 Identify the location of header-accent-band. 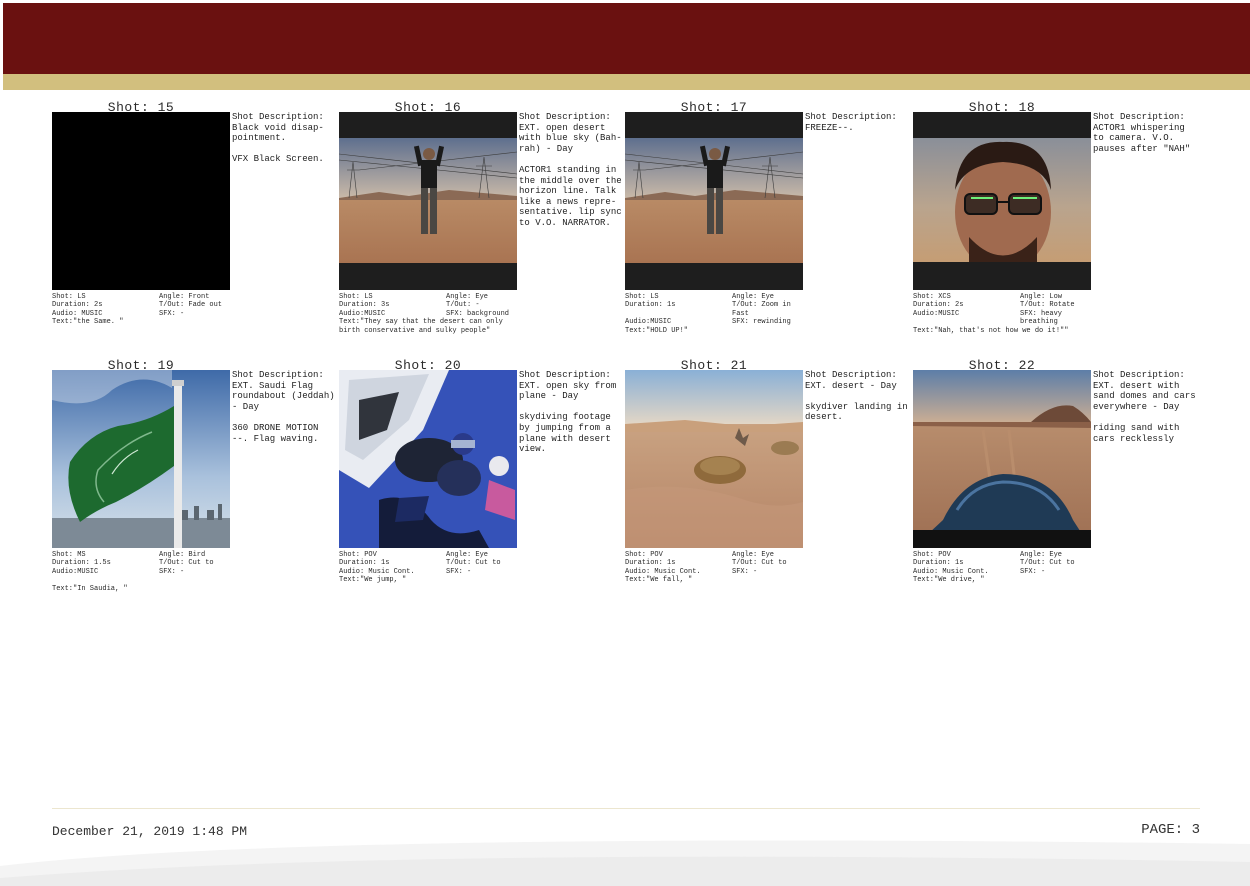
(626, 82).